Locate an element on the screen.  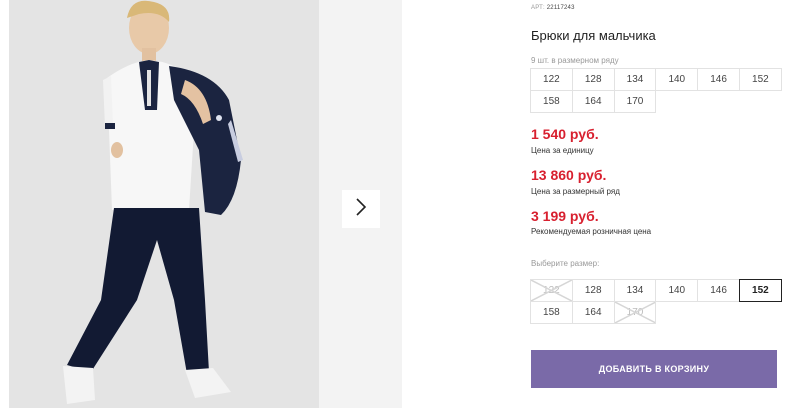
size-option-label: 164 is located at coordinates (593, 312).